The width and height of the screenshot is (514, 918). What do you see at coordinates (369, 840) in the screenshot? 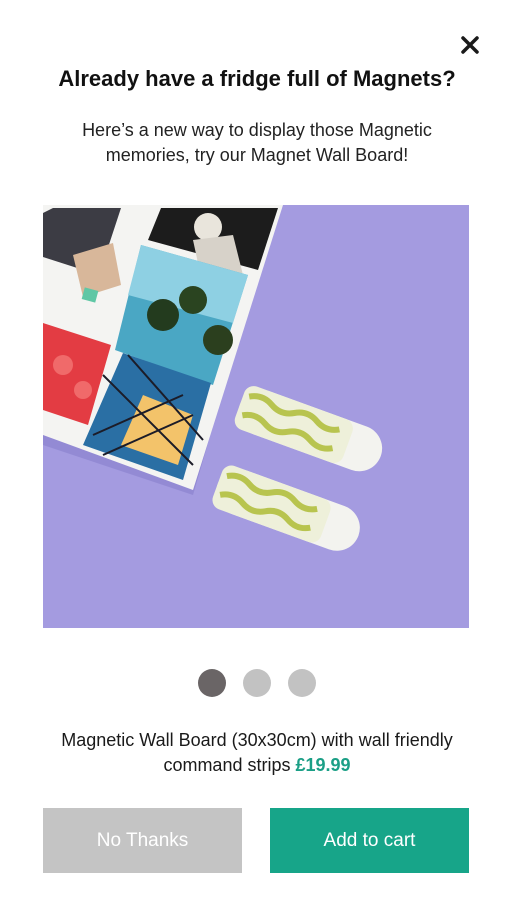
I see `add-to-cart-button: Add to cart` at bounding box center [369, 840].